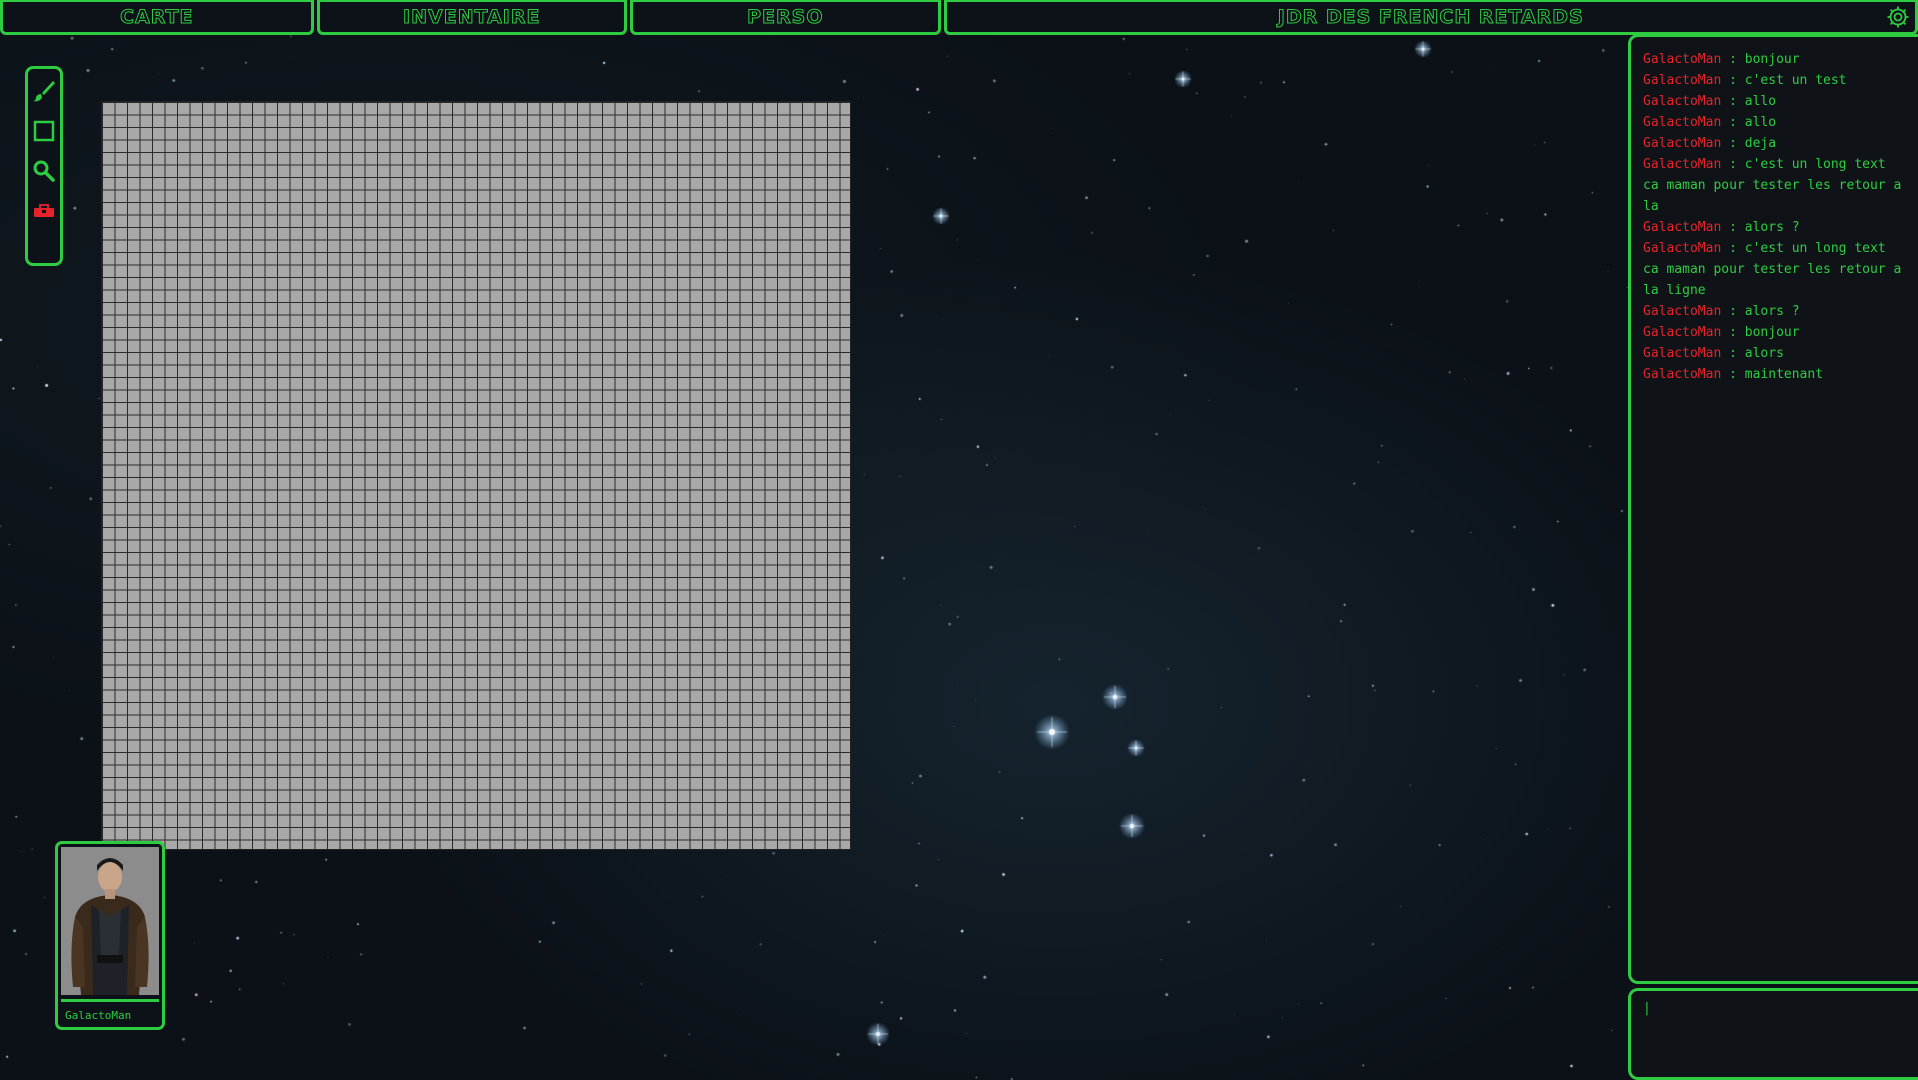  I want to click on chat-message: GalactoMan : c'est un test, so click(1775, 80).